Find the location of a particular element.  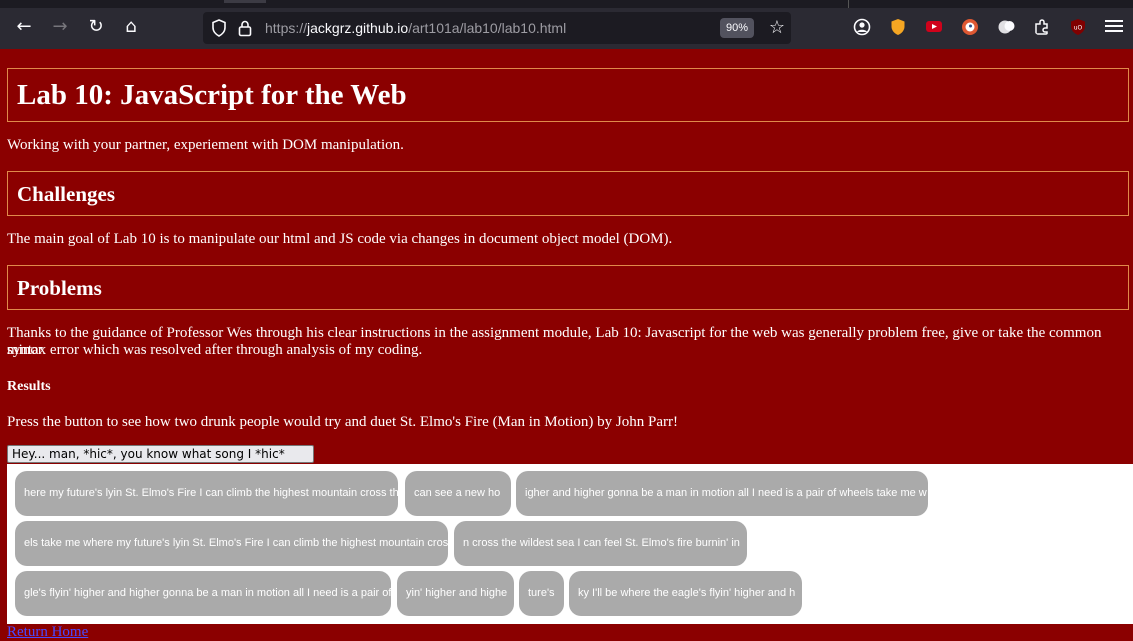

duckduckgo-extension-icon is located at coordinates (970, 27).